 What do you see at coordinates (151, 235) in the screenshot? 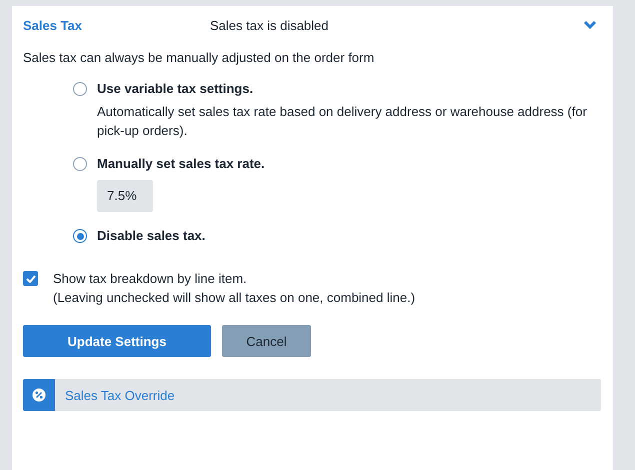
I see `option-label: Disable sales tax.` at bounding box center [151, 235].